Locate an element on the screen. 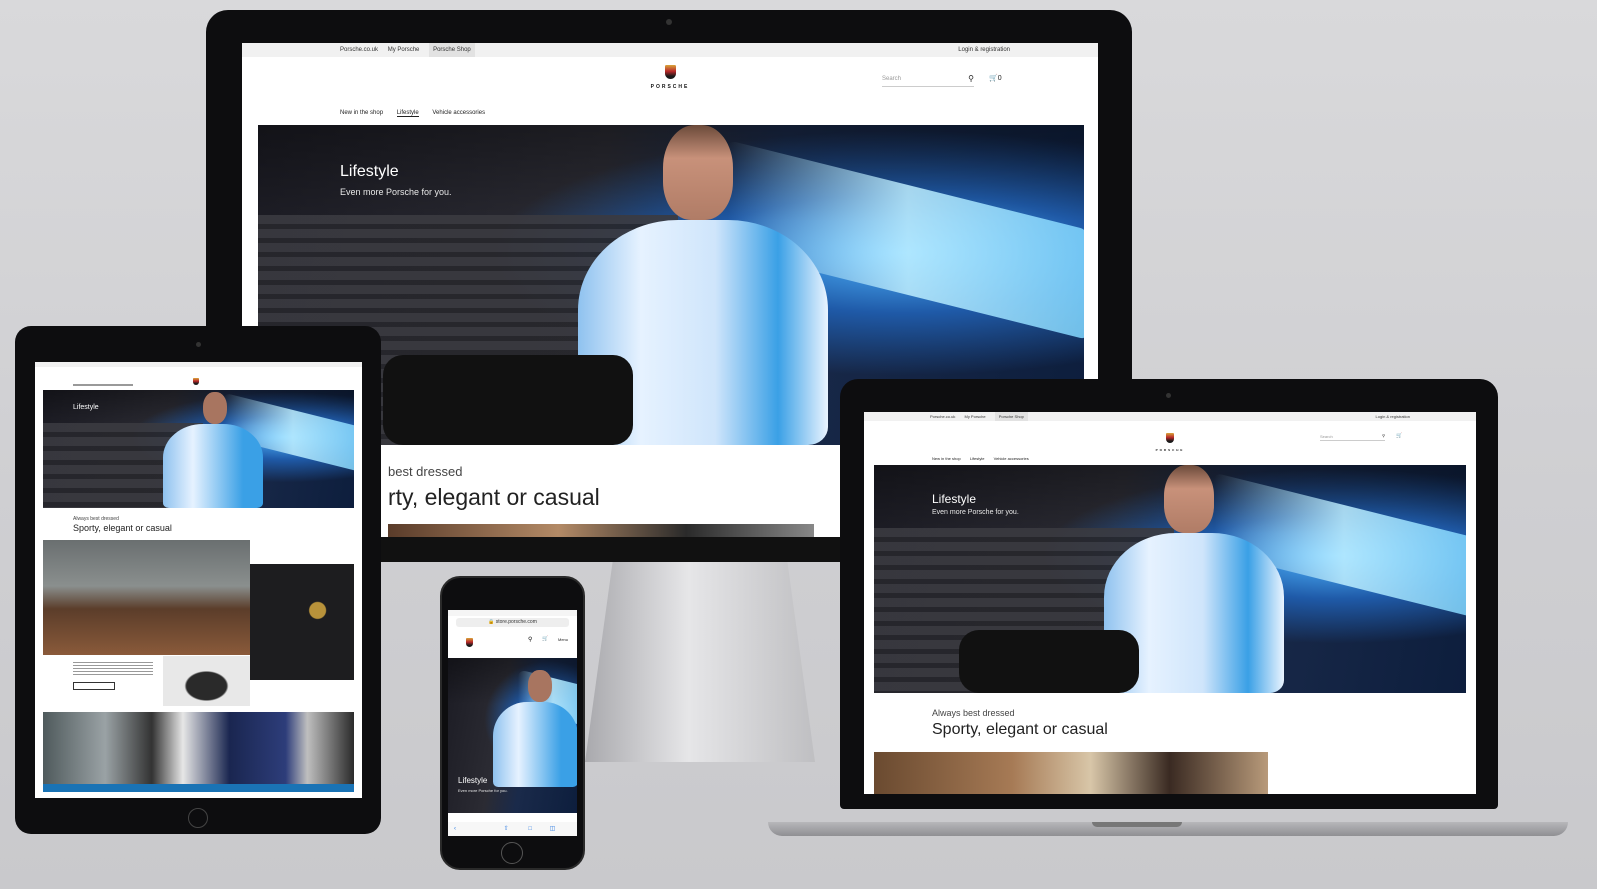  share-icon: ⇧ is located at coordinates (506, 829).